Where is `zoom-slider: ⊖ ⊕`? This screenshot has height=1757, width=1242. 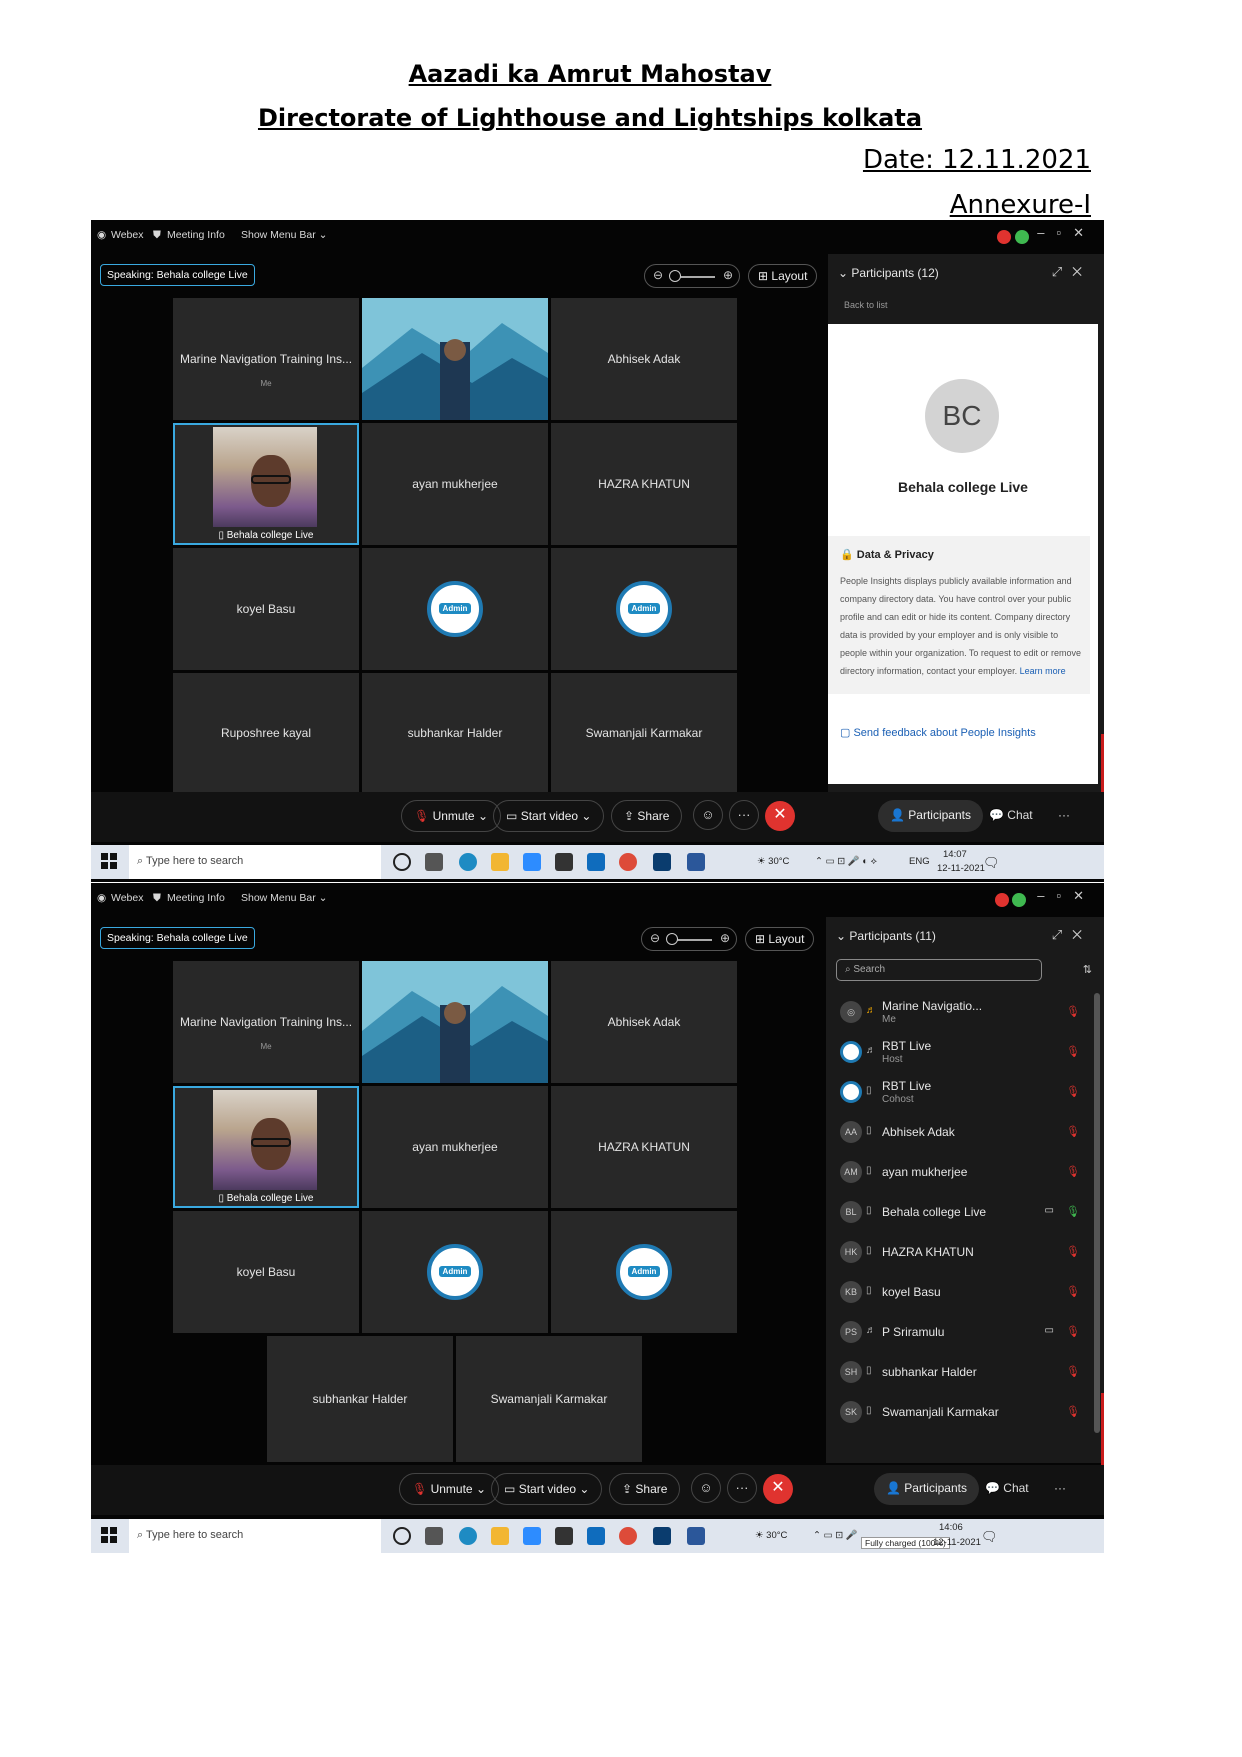 zoom-slider: ⊖ ⊕ is located at coordinates (692, 276).